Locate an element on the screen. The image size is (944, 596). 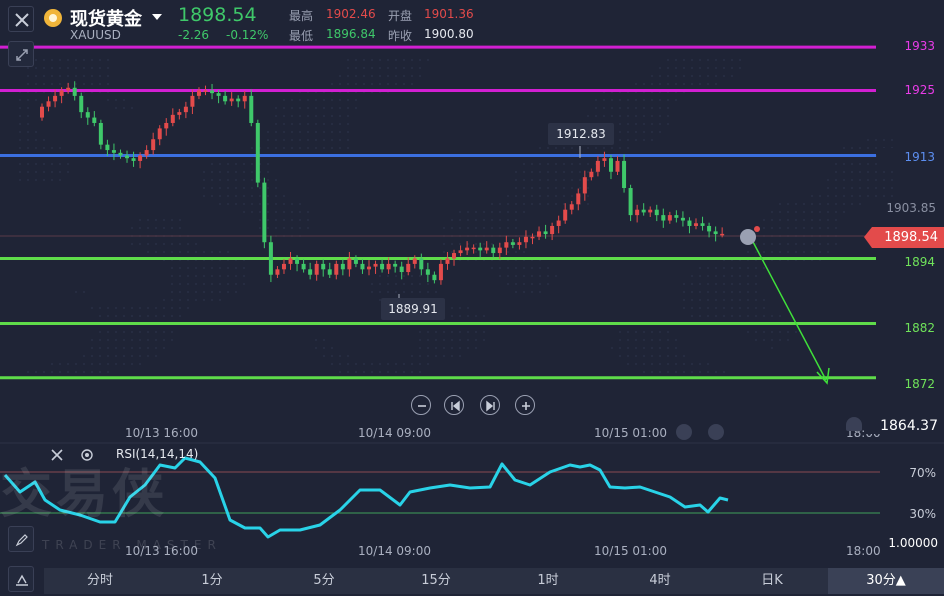
tab-daily: 日K is located at coordinates (772, 581).